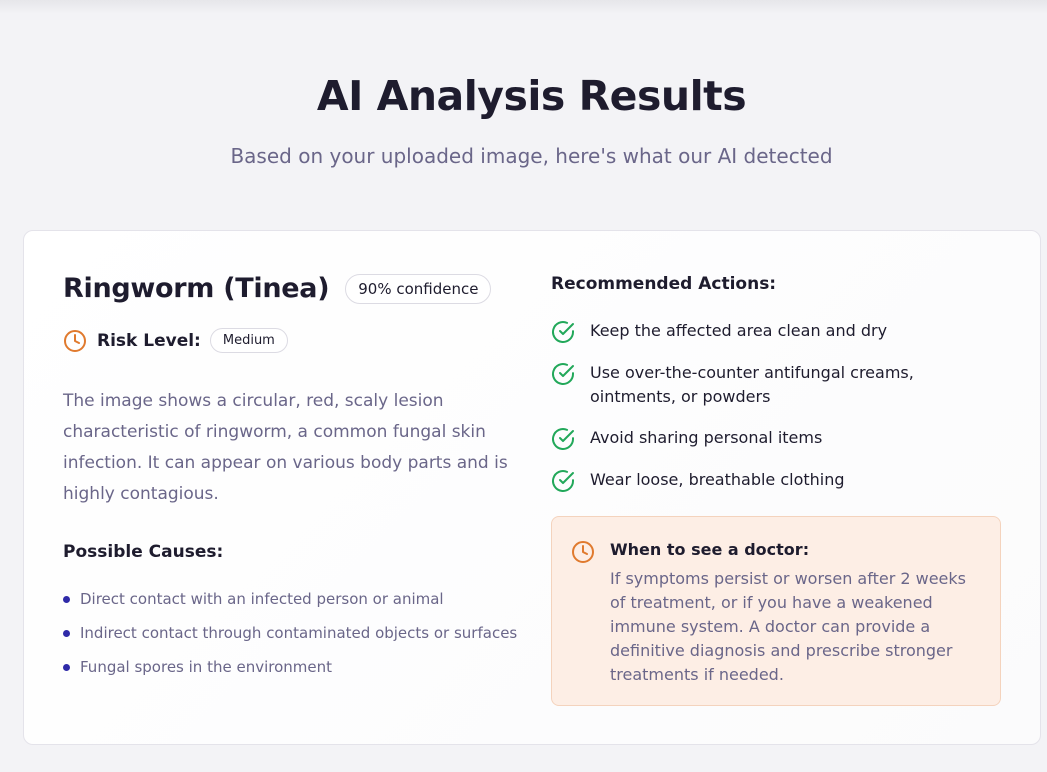  Describe the element at coordinates (664, 284) in the screenshot. I see `actions-heading: Recommended Actions:` at that location.